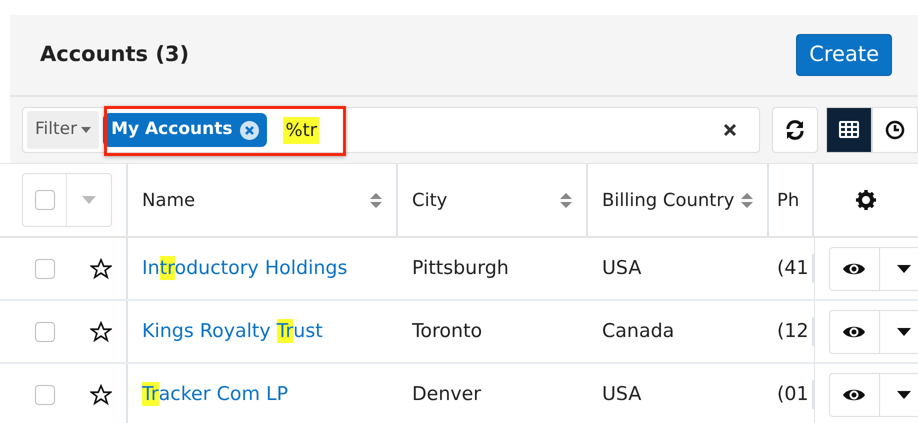 This screenshot has height=423, width=918. What do you see at coordinates (447, 394) in the screenshot?
I see `city-cell: Denver` at bounding box center [447, 394].